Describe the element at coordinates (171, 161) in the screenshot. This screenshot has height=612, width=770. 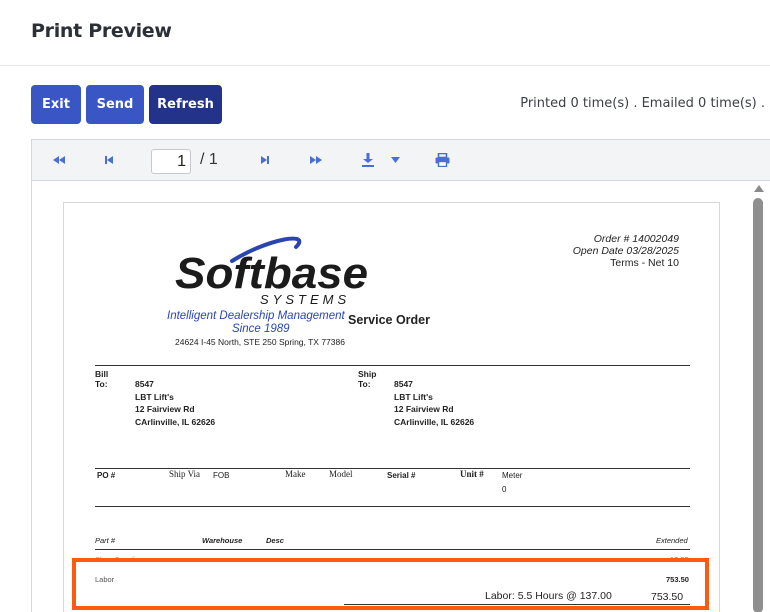
I see `page-number-input: 1` at that location.